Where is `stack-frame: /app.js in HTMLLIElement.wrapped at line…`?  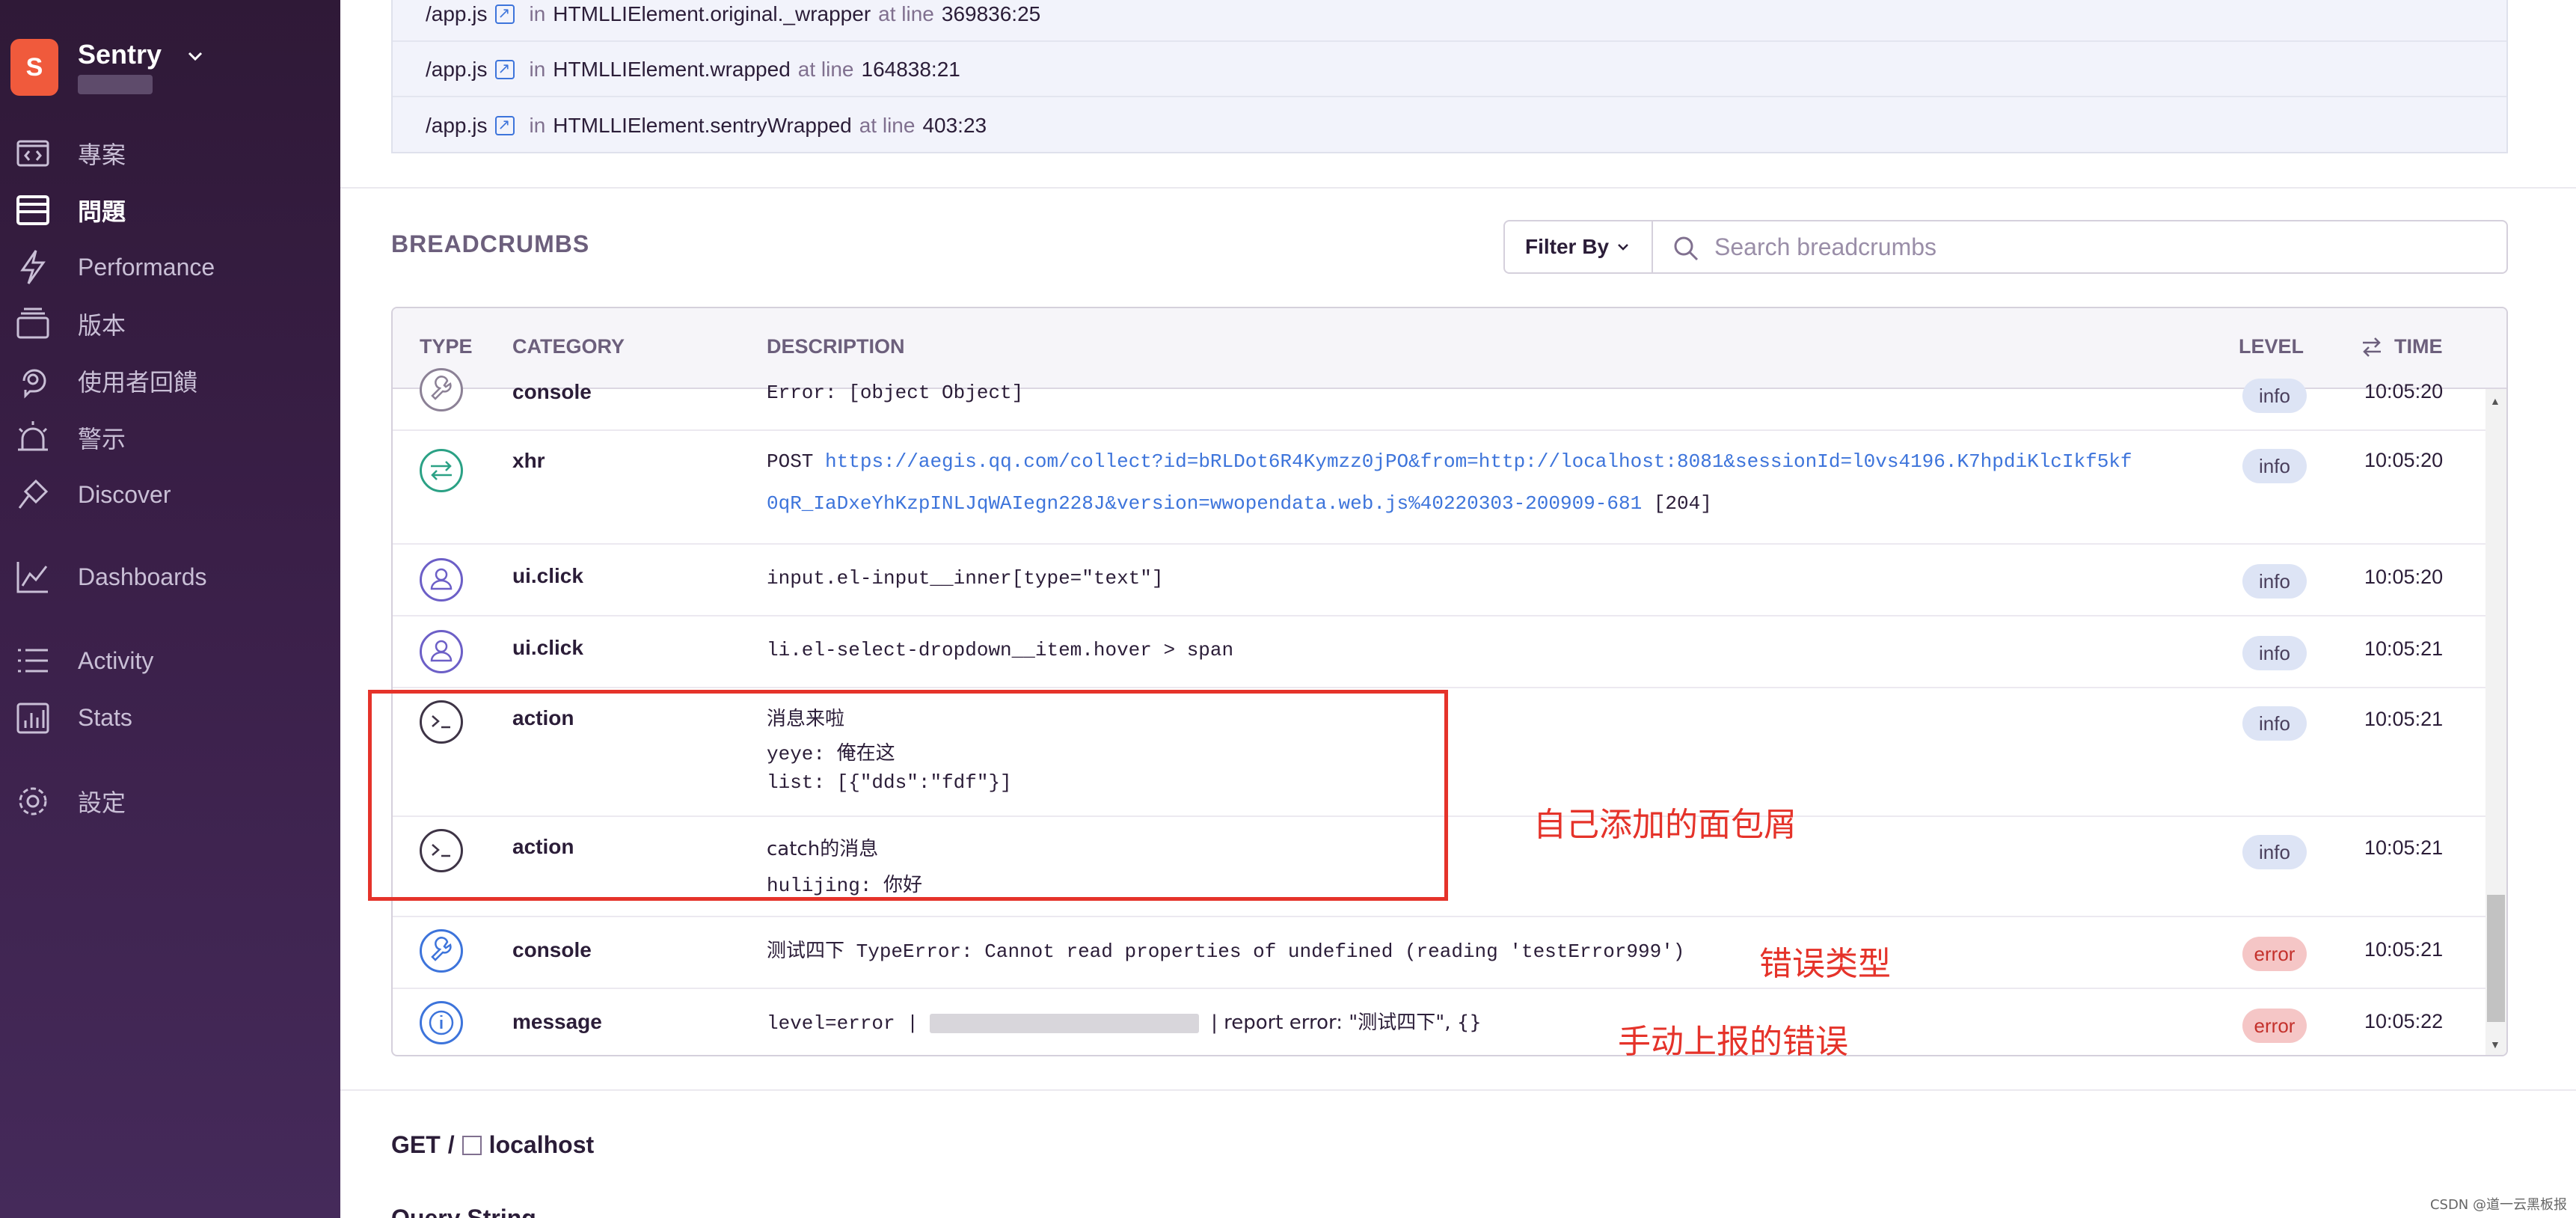
stack-frame: /app.js in HTMLLIElement.wrapped at line… is located at coordinates (1449, 70).